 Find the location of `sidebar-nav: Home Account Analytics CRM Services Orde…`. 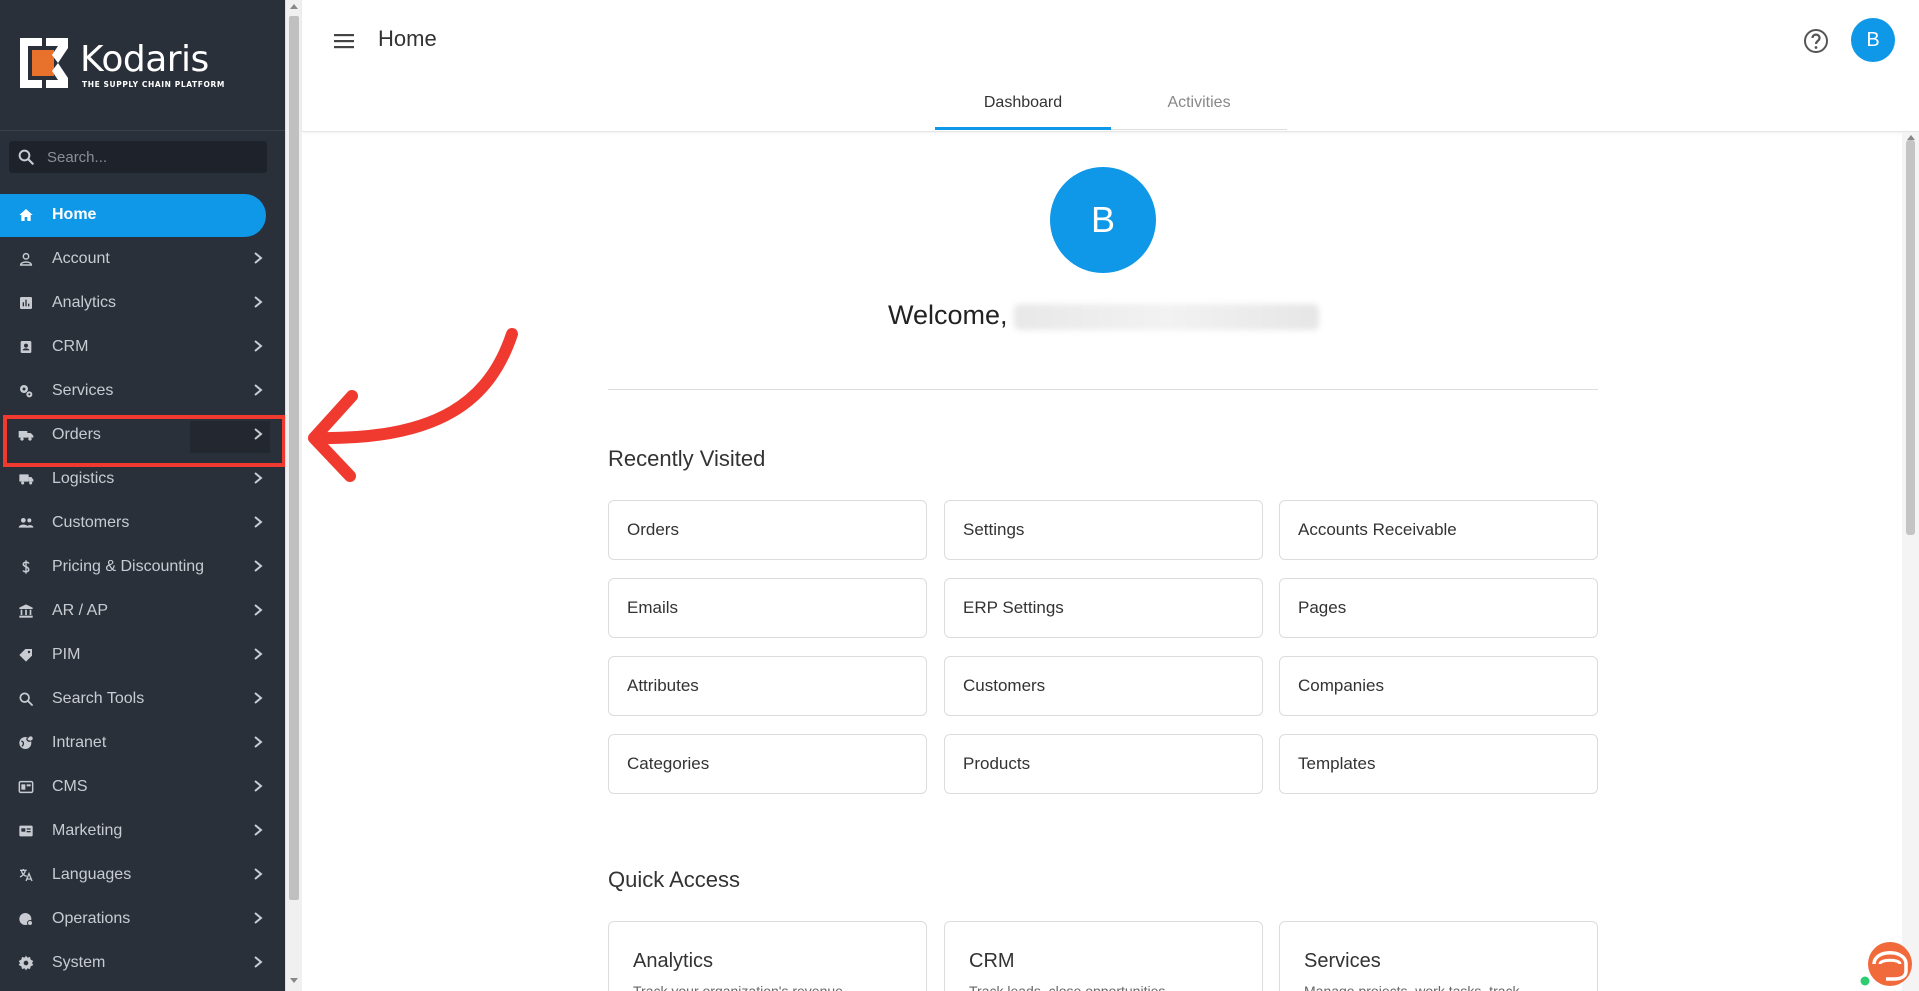

sidebar-nav: Home Account Analytics CRM Services Orde… is located at coordinates (143, 589).